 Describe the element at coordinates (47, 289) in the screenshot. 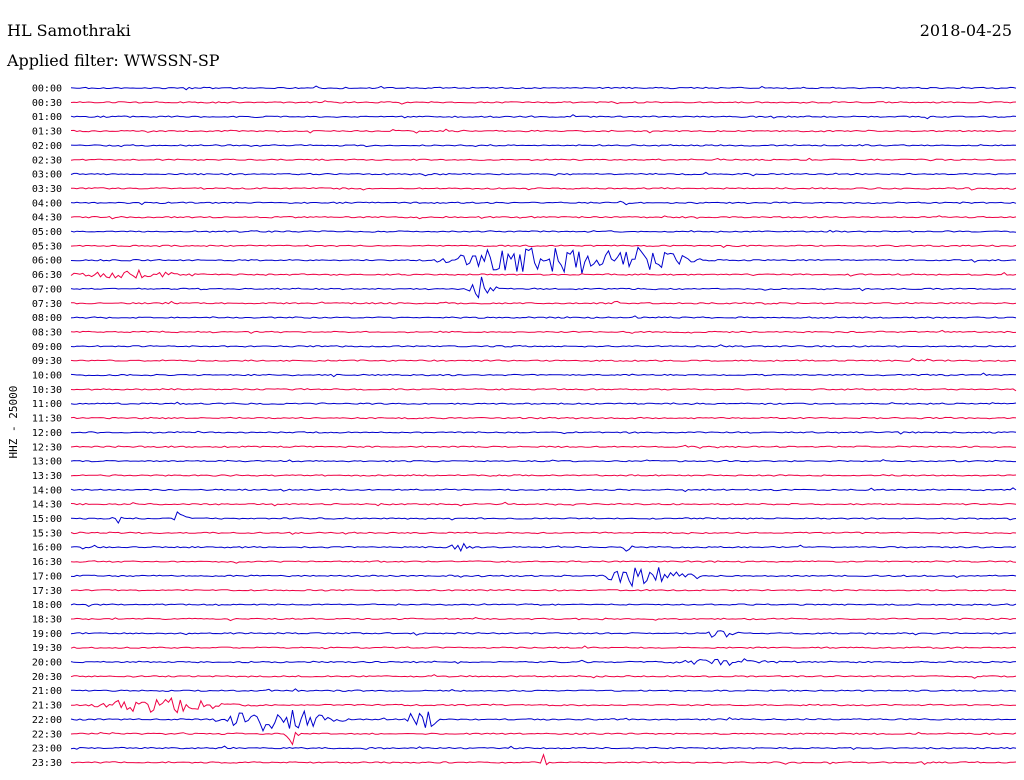

I see `row-time-label: 07:00` at that location.